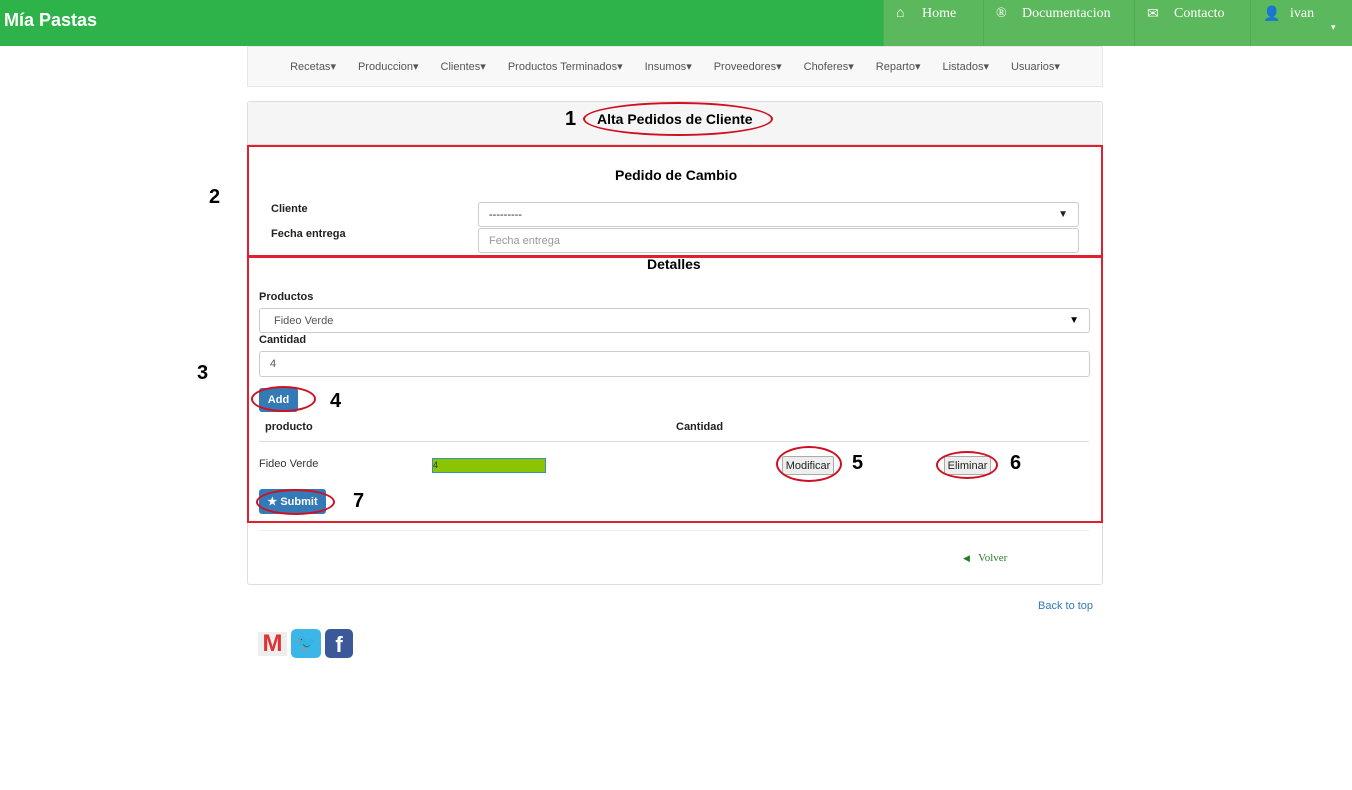 The width and height of the screenshot is (1352, 790). What do you see at coordinates (829, 66) in the screenshot?
I see `menu-choferes: Choferes▾` at bounding box center [829, 66].